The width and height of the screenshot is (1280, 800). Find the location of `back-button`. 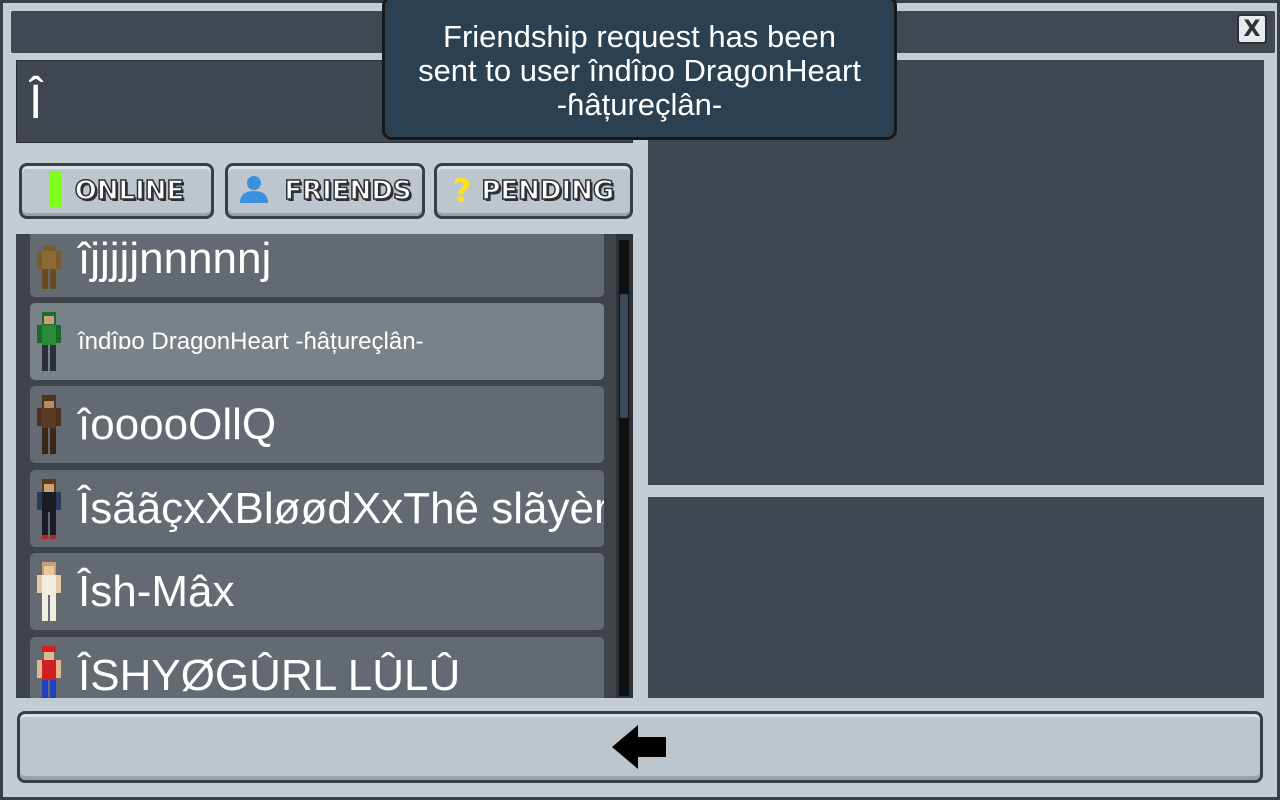

back-button is located at coordinates (640, 747).